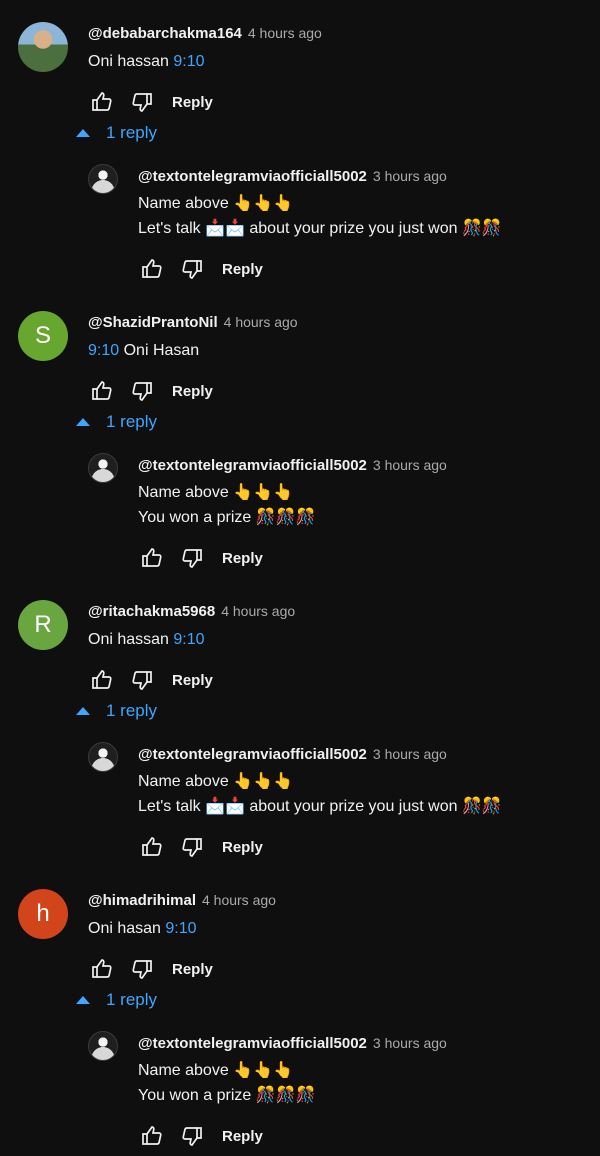 Image resolution: width=600 pixels, height=1156 pixels. I want to click on comment-text: Oni hasan 9:10, so click(333, 928).